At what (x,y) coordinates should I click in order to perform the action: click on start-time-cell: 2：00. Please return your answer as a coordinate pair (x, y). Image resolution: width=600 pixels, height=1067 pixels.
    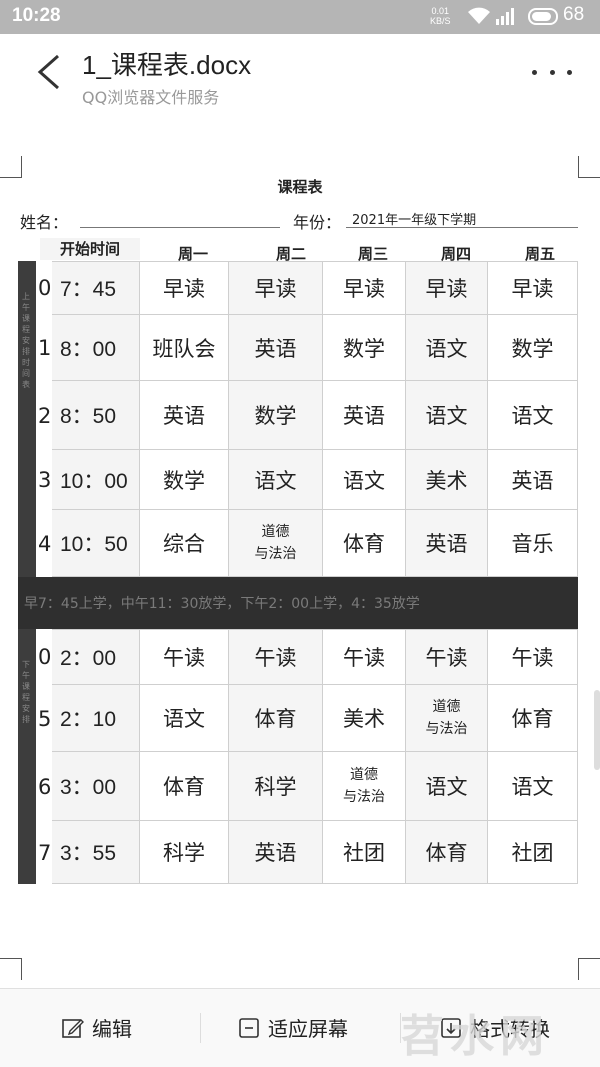
    Looking at the image, I should click on (96, 657).